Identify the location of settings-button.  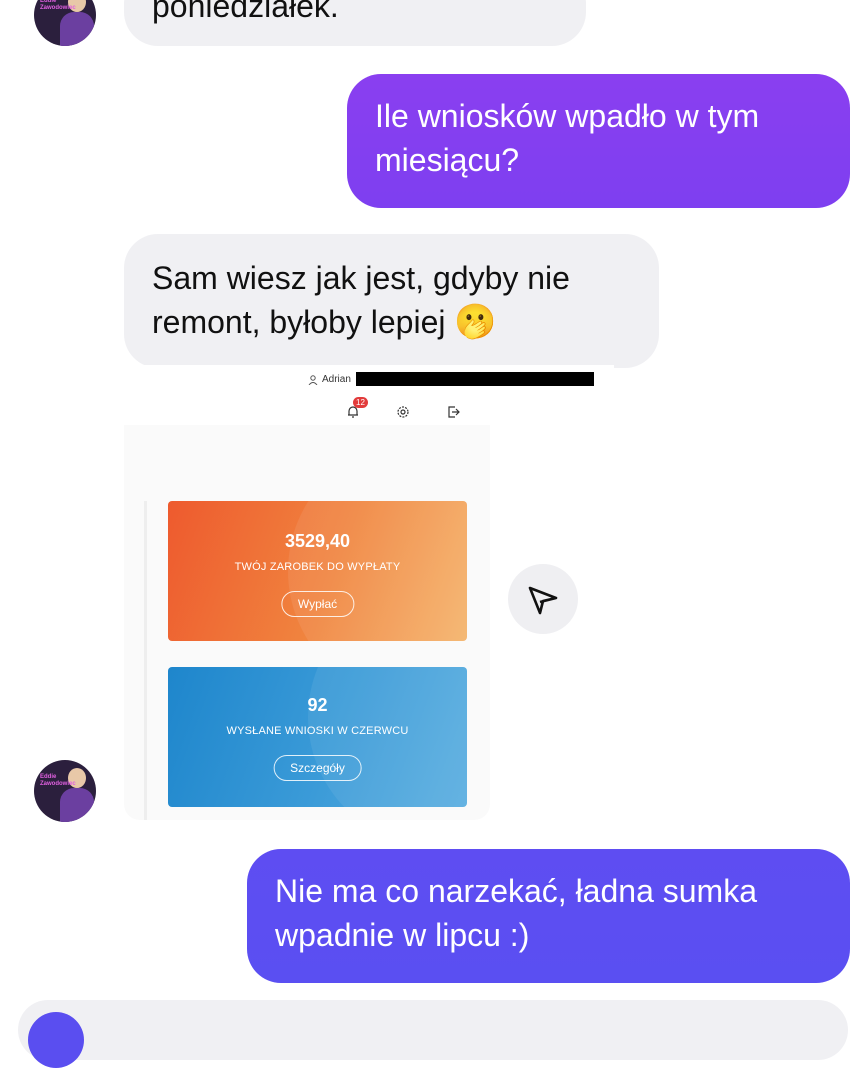
(403, 414).